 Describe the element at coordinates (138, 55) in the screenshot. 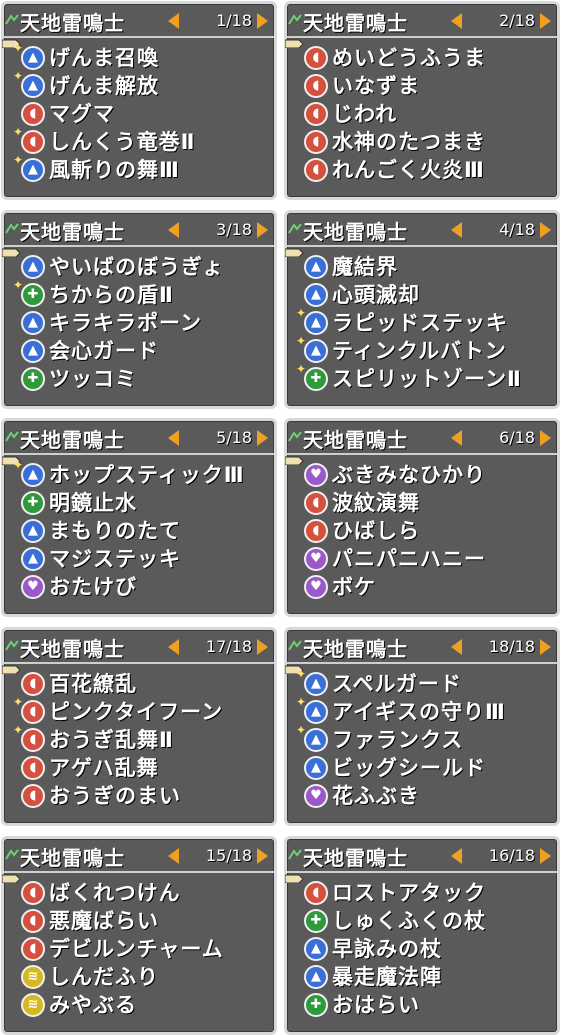

I see `skill-row: ✦ ▲ げんま召喚` at that location.